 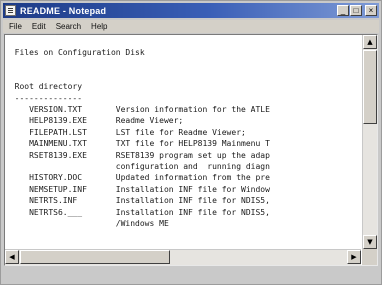 I want to click on size-grip, so click(x=369, y=257).